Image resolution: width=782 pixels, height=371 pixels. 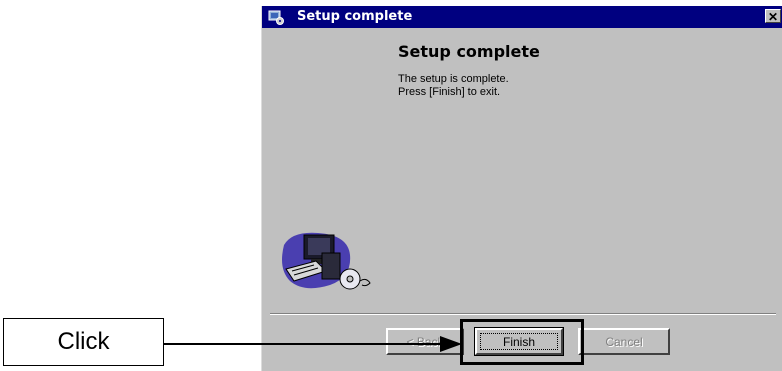 What do you see at coordinates (276, 17) in the screenshot?
I see `setup-icon` at bounding box center [276, 17].